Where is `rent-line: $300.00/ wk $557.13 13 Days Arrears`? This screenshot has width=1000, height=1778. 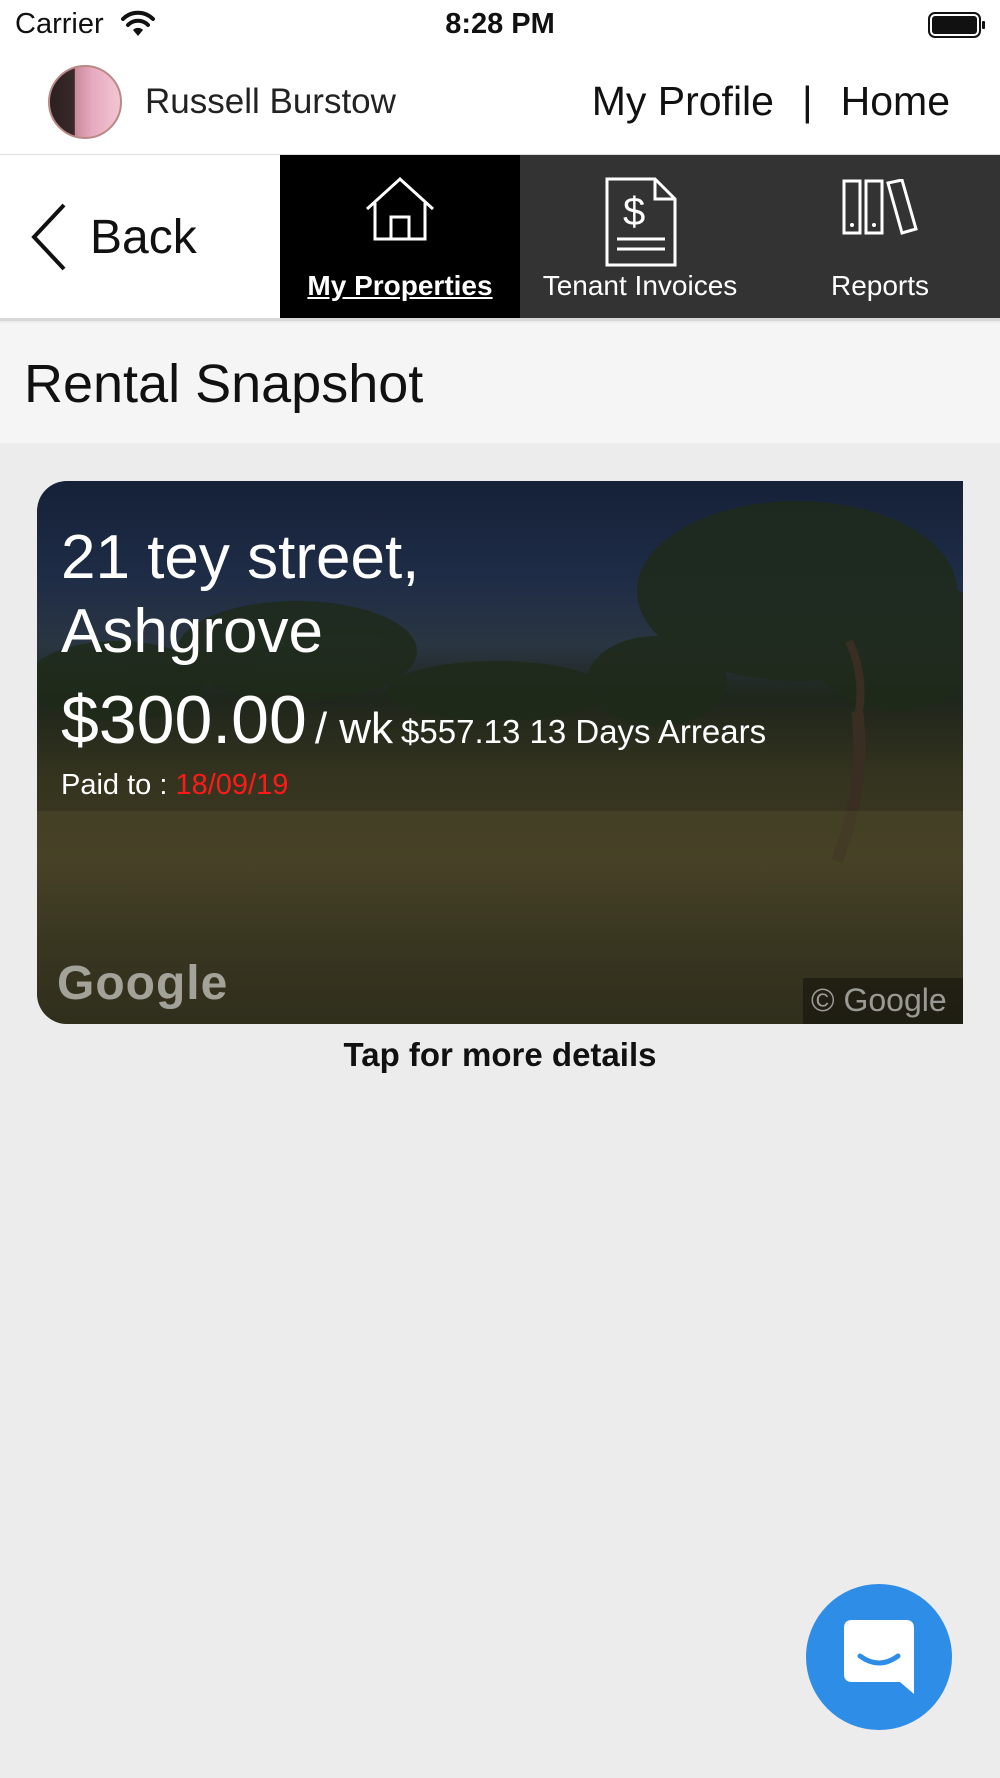
rent-line: $300.00/ wk $557.13 13 Days Arrears is located at coordinates (413, 720).